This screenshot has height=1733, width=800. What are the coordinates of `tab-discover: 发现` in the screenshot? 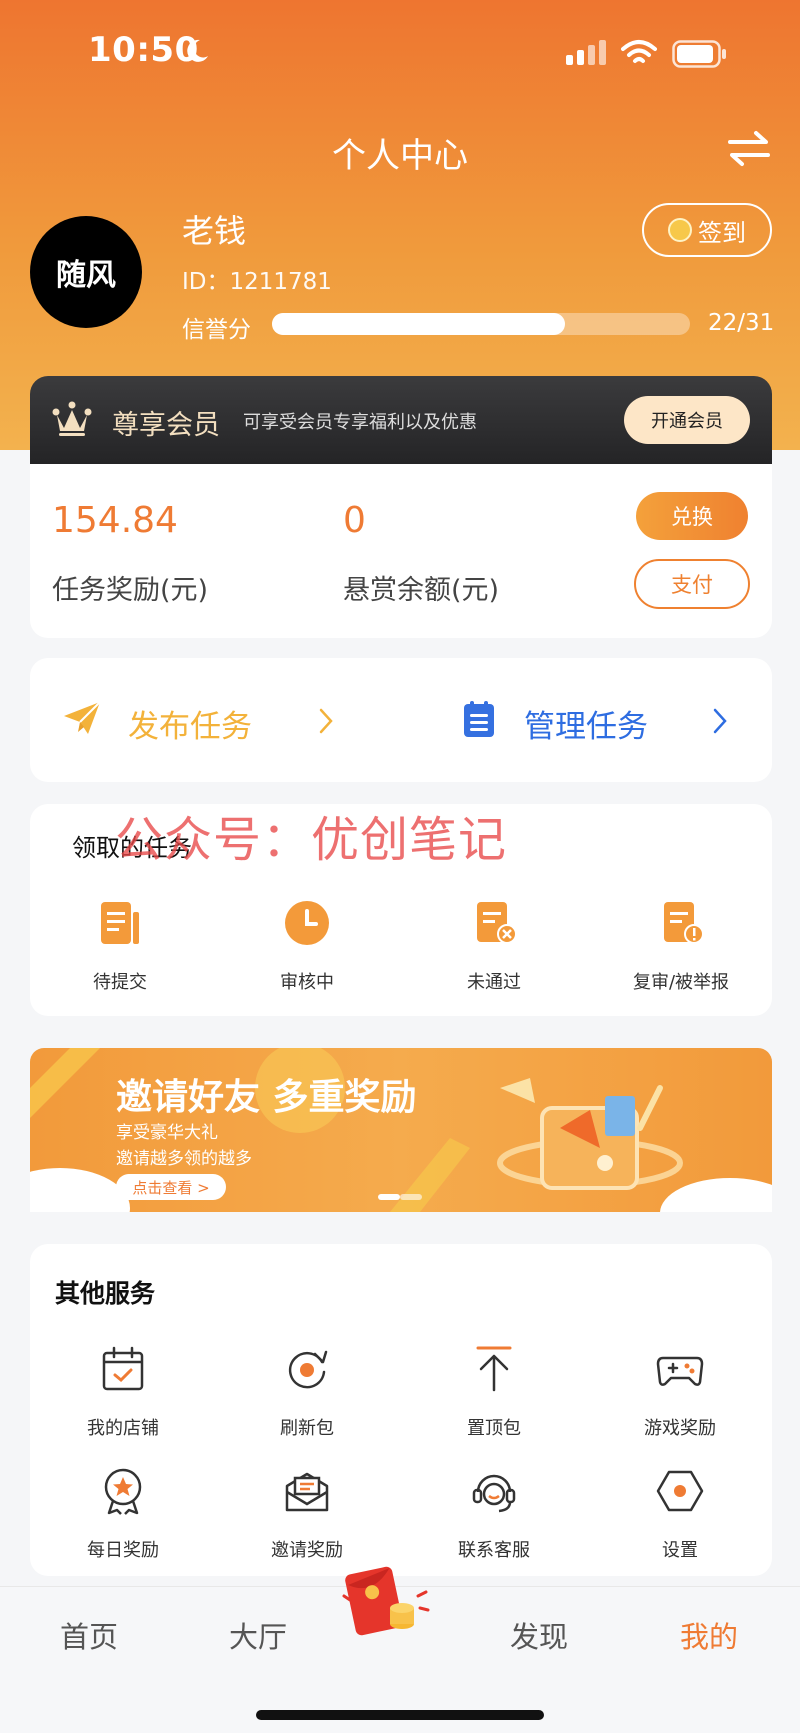 It's located at (539, 1635).